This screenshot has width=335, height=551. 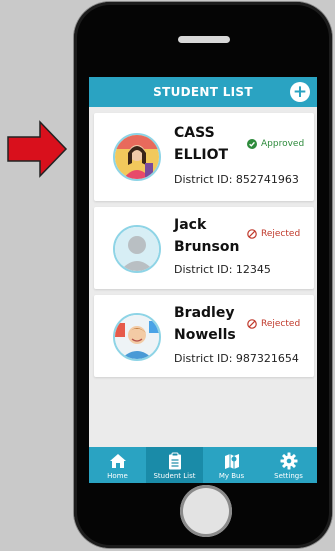 What do you see at coordinates (236, 179) in the screenshot?
I see `district-id: District ID: 852741963` at bounding box center [236, 179].